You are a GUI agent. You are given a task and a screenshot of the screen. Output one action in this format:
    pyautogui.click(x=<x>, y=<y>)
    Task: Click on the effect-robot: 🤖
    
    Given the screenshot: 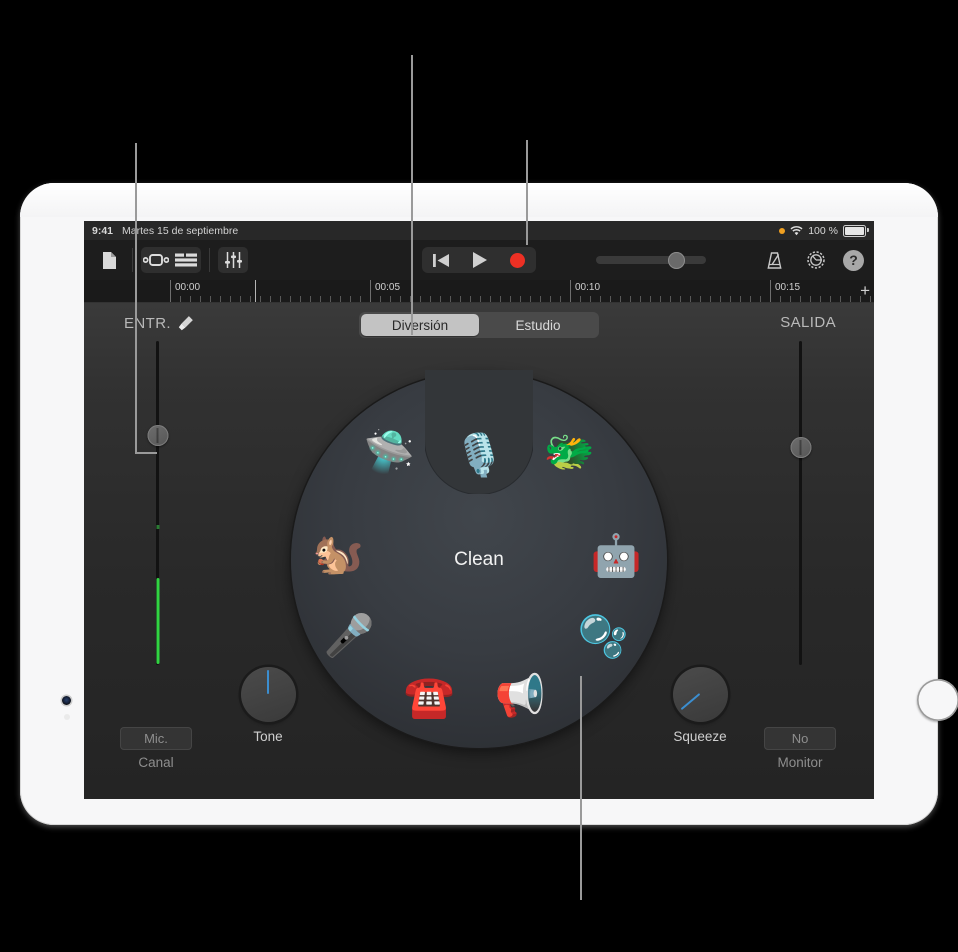 What is the action you would take?
    pyautogui.click(x=615, y=556)
    